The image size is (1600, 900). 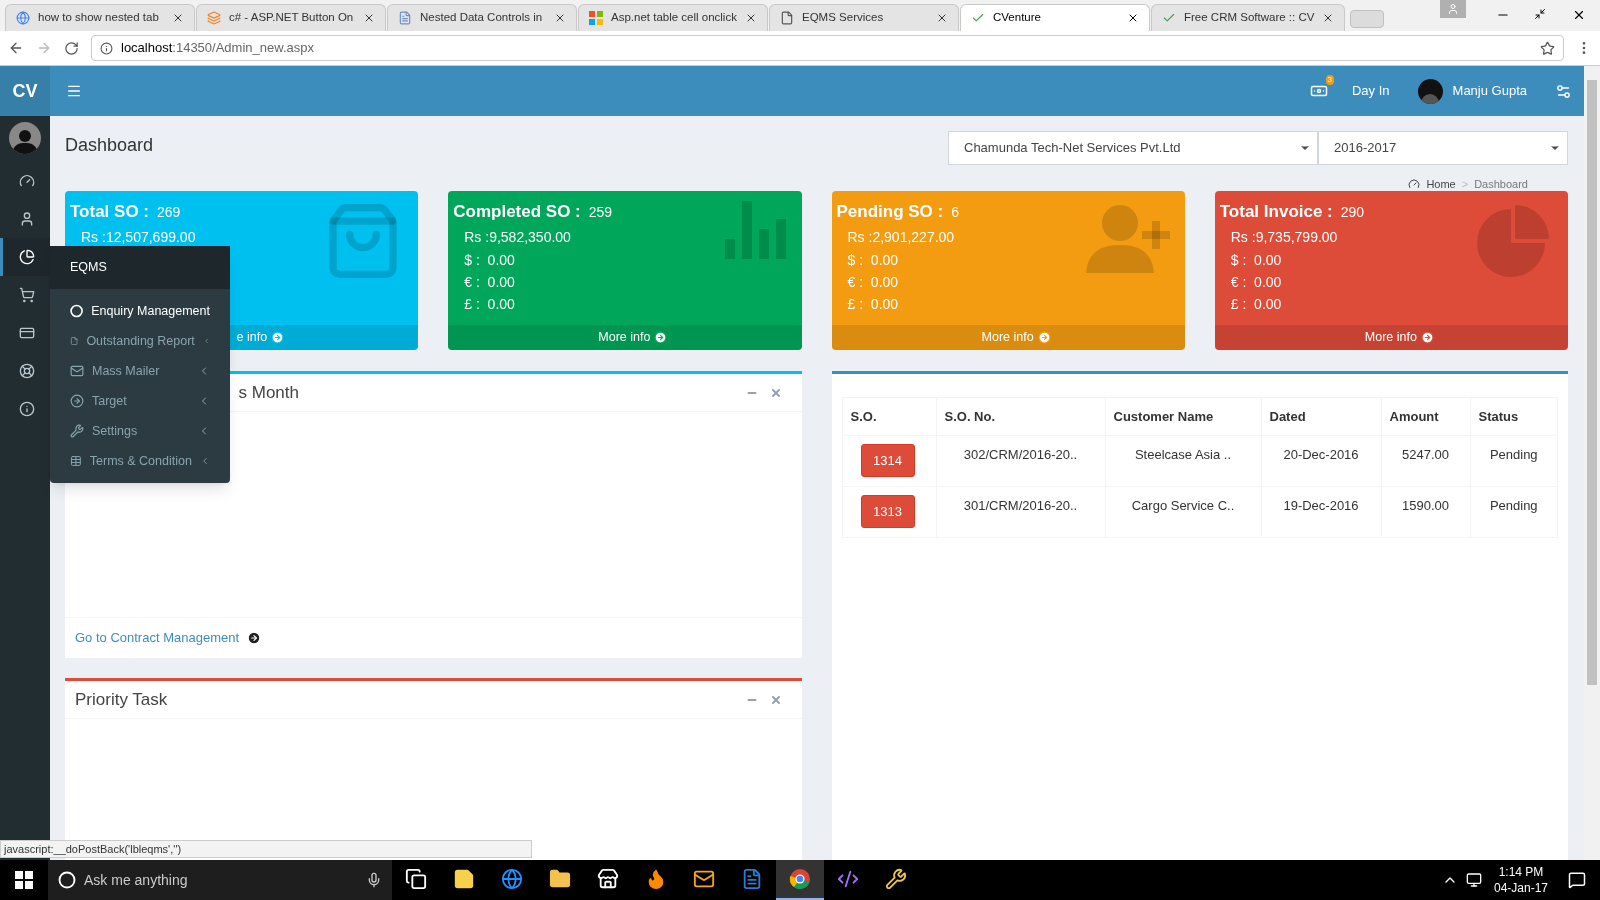 What do you see at coordinates (121, 699) in the screenshot?
I see `panel-title: Priority Task` at bounding box center [121, 699].